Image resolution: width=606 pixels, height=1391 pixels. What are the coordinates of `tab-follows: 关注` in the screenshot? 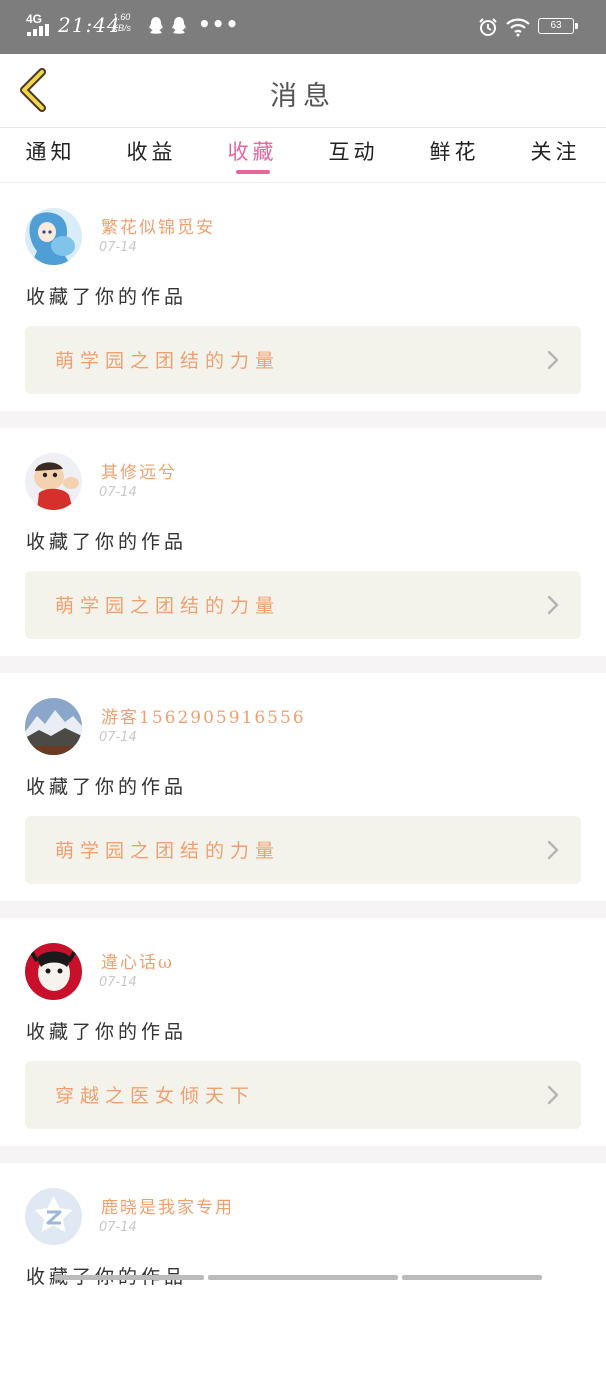 It's located at (555, 151).